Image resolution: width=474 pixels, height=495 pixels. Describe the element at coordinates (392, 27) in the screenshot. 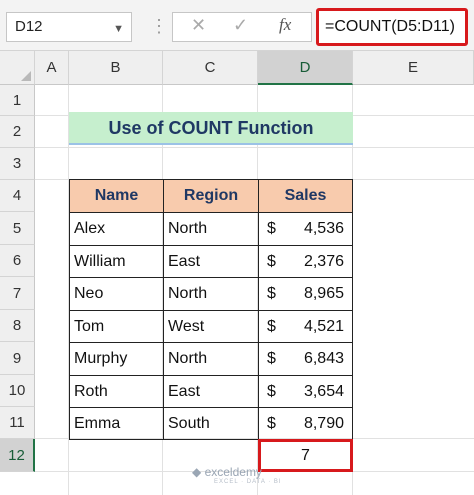

I see `formula-input: =COUNT(D5:D11)` at that location.